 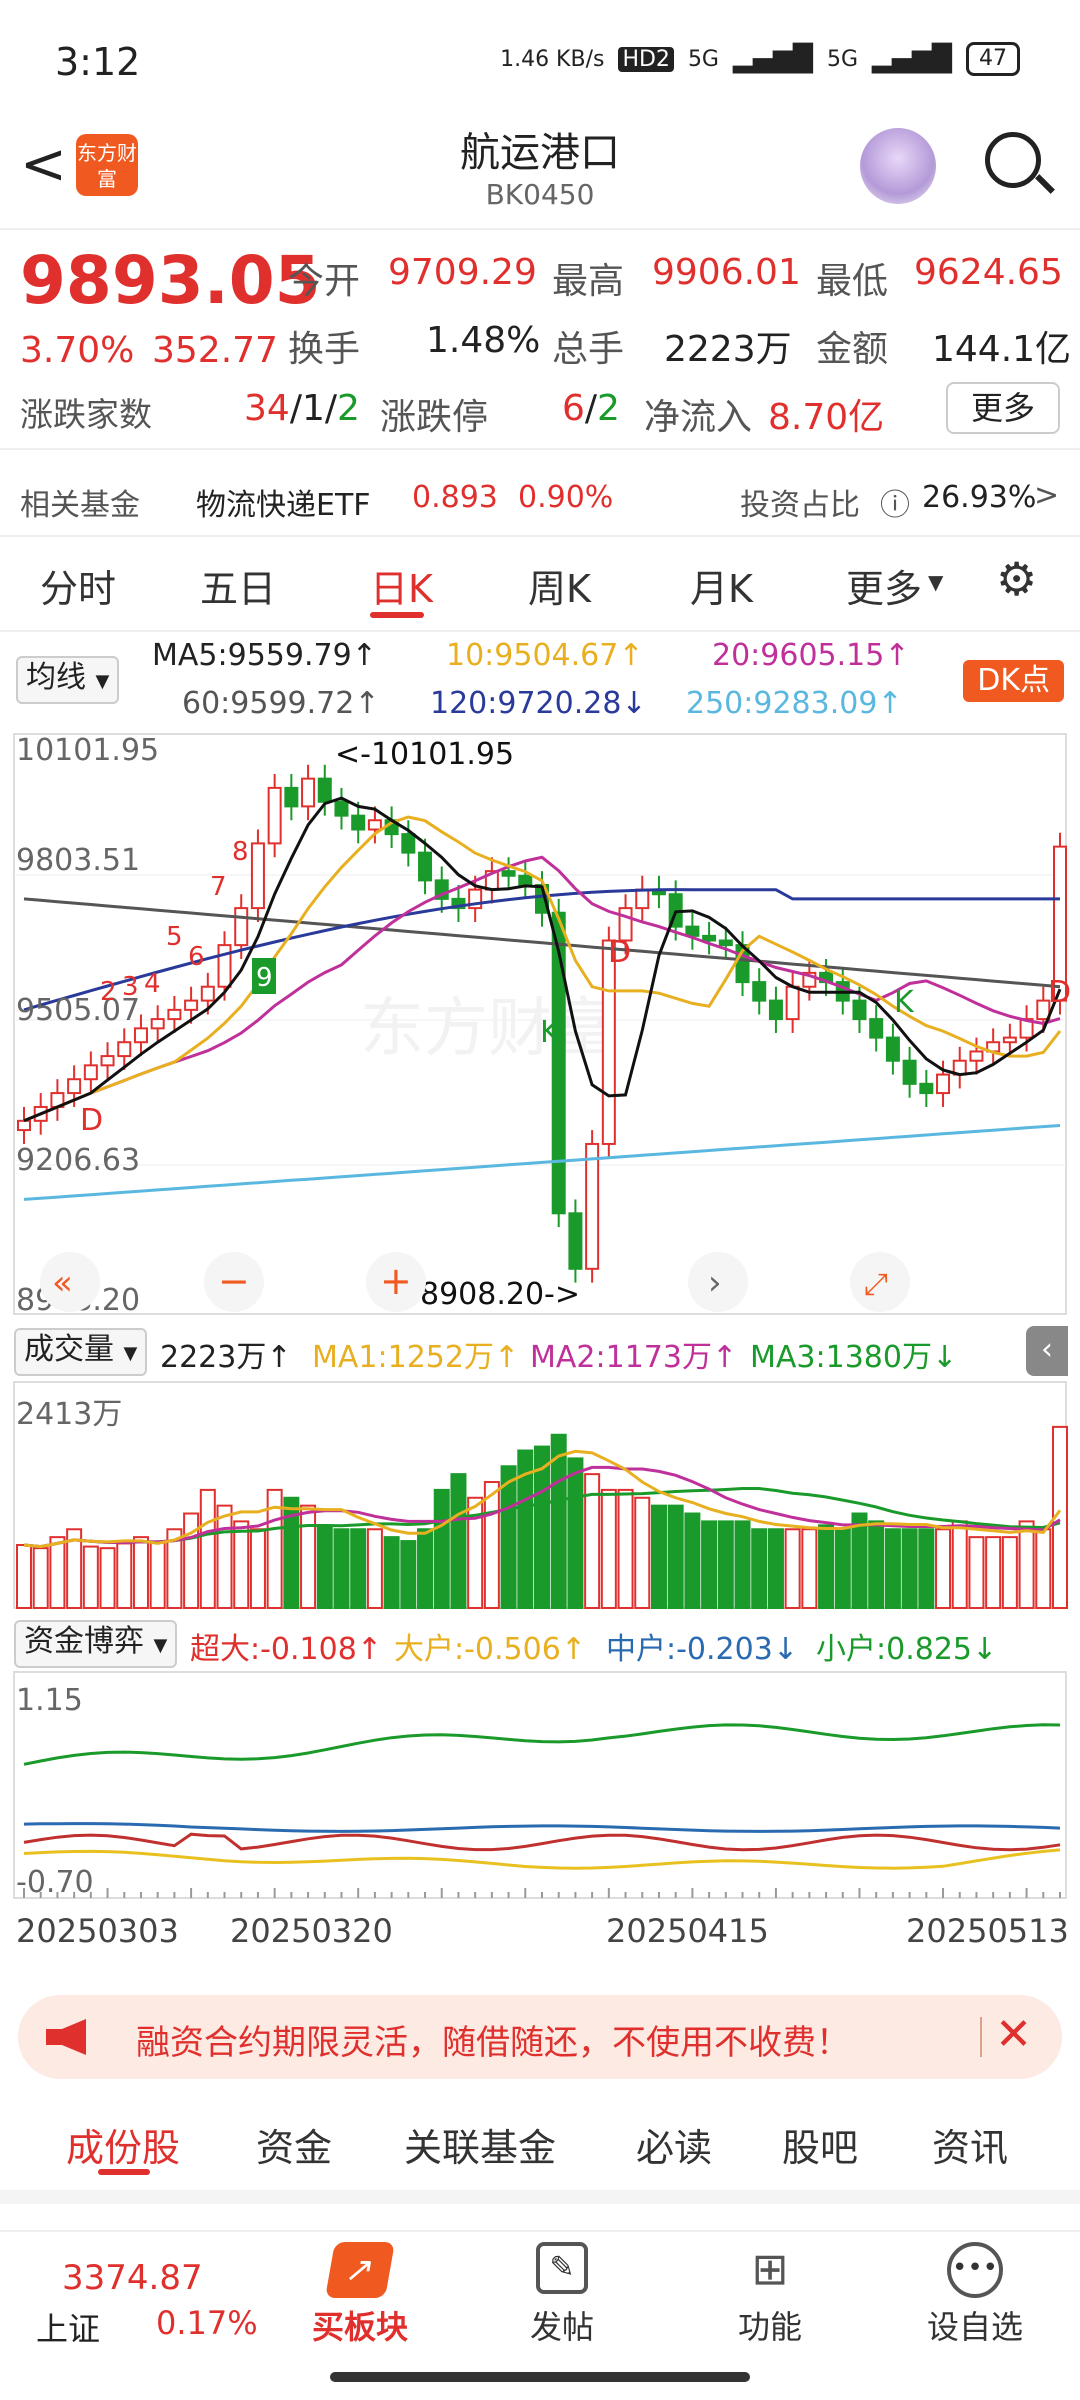 I want to click on post-button: ✎ 发帖, so click(x=562, y=2295).